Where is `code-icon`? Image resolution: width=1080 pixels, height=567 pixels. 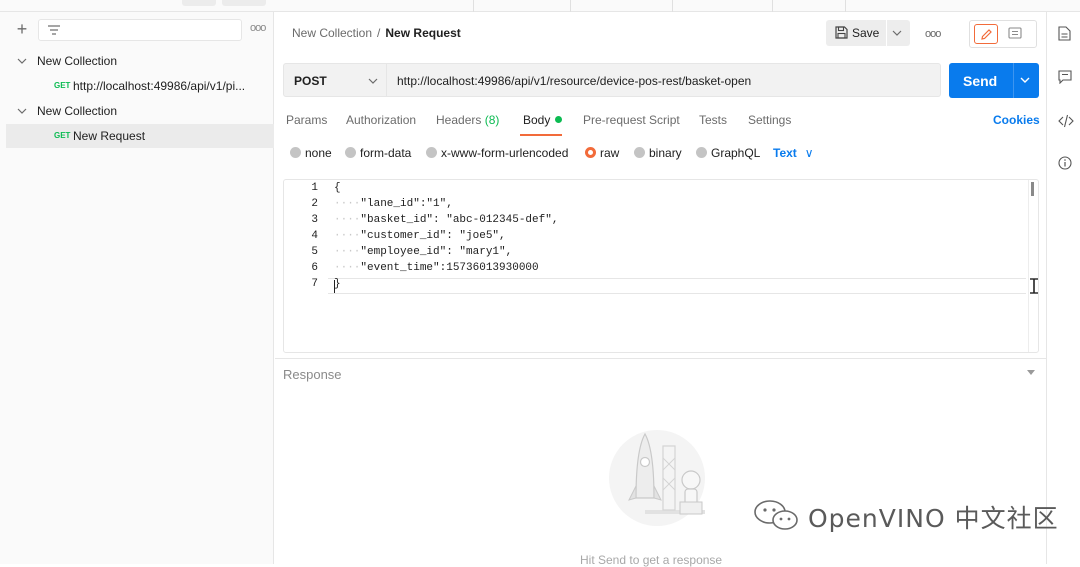 code-icon is located at coordinates (1066, 121).